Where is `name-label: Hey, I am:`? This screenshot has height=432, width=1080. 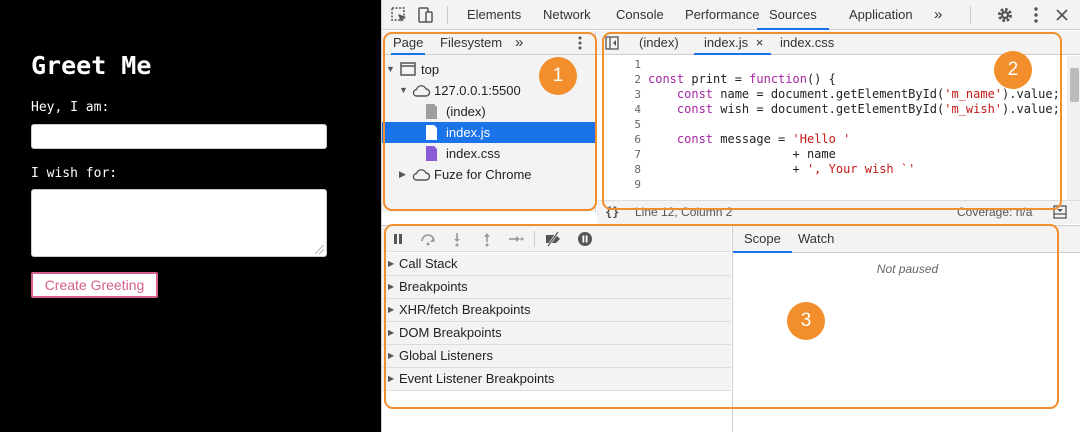 name-label: Hey, I am: is located at coordinates (70, 107).